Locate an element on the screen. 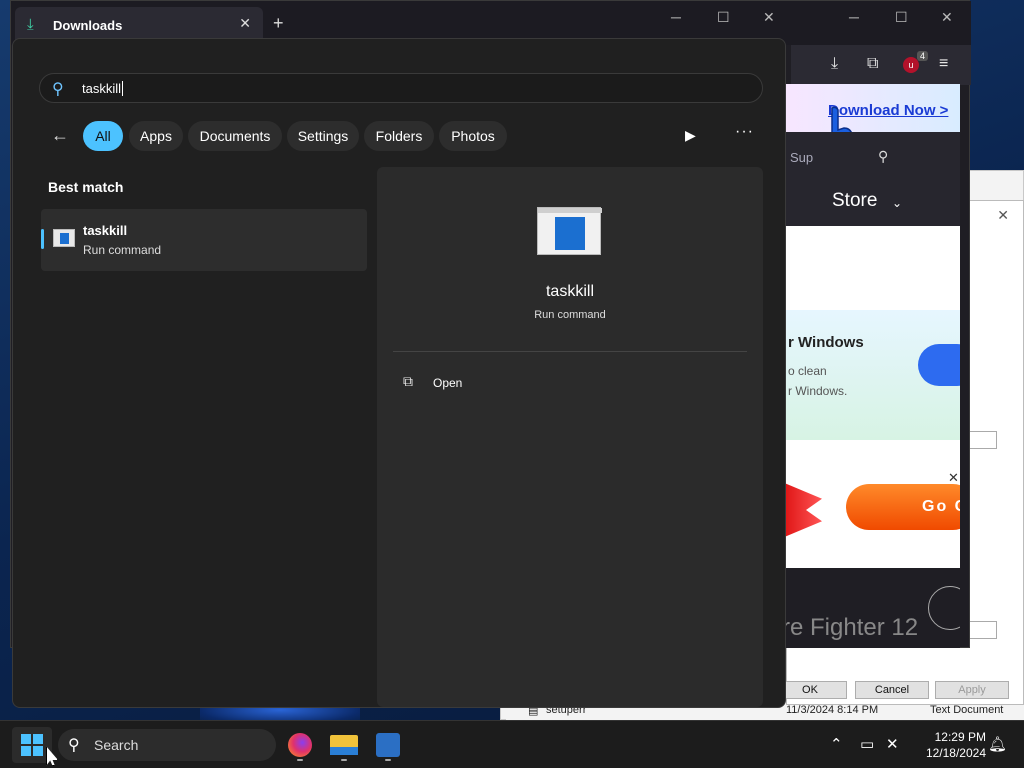 The width and height of the screenshot is (1024, 768). chevron-up-icon: ⌃ is located at coordinates (836, 744).